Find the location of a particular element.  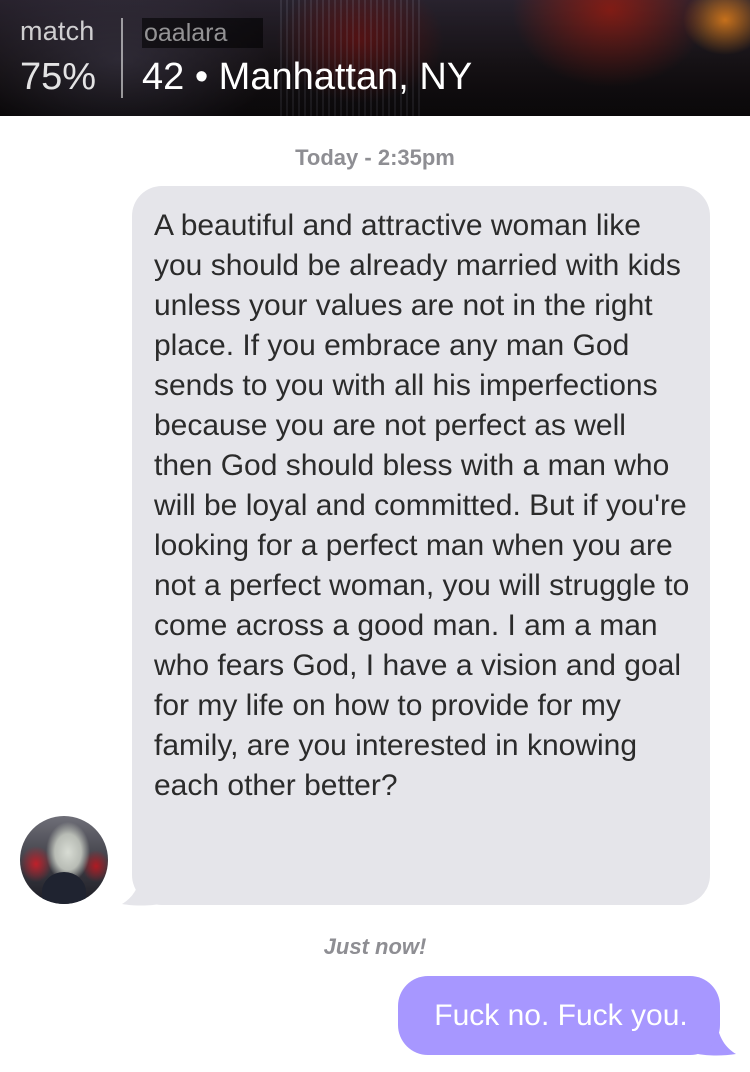

outgoing-message-text: Fuck no. Fuck you. is located at coordinates (561, 1015).